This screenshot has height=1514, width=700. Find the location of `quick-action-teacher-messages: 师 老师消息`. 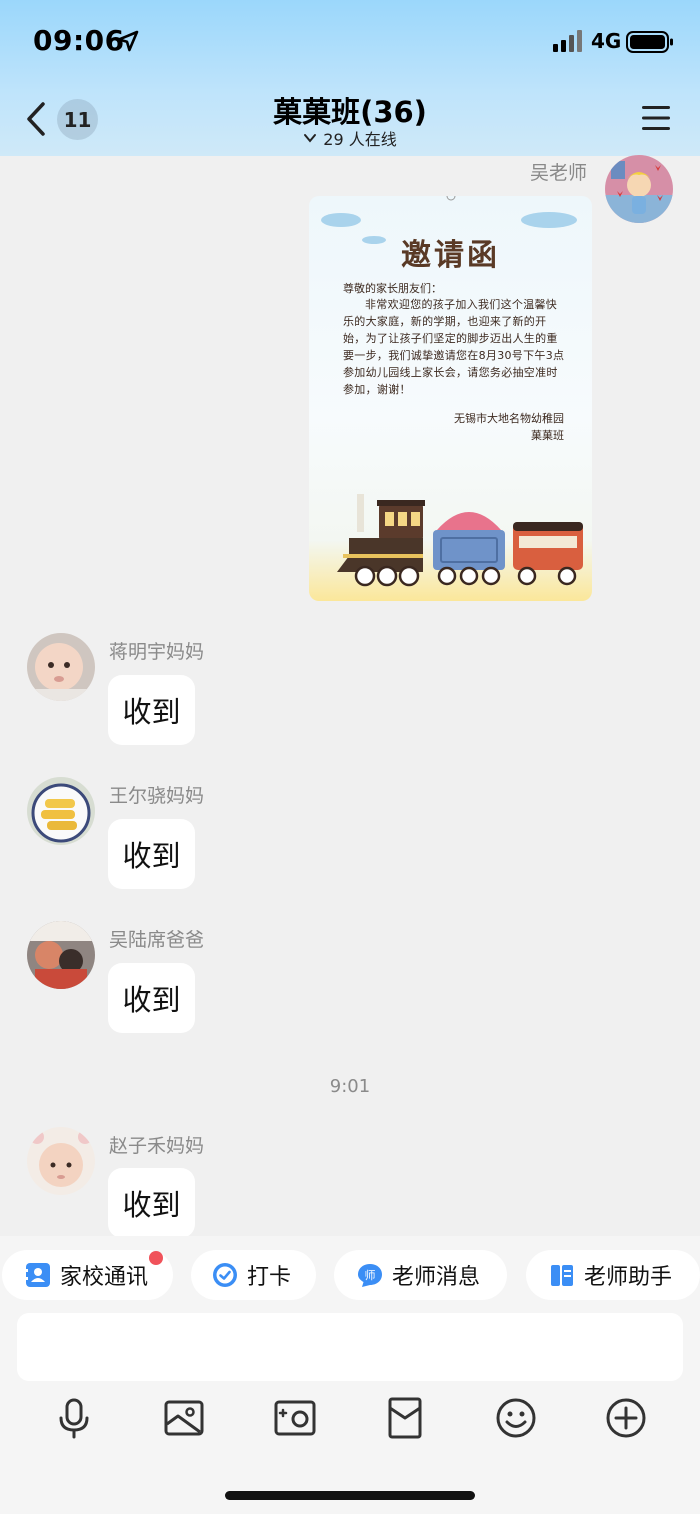

quick-action-teacher-messages: 师 老师消息 is located at coordinates (420, 1275).